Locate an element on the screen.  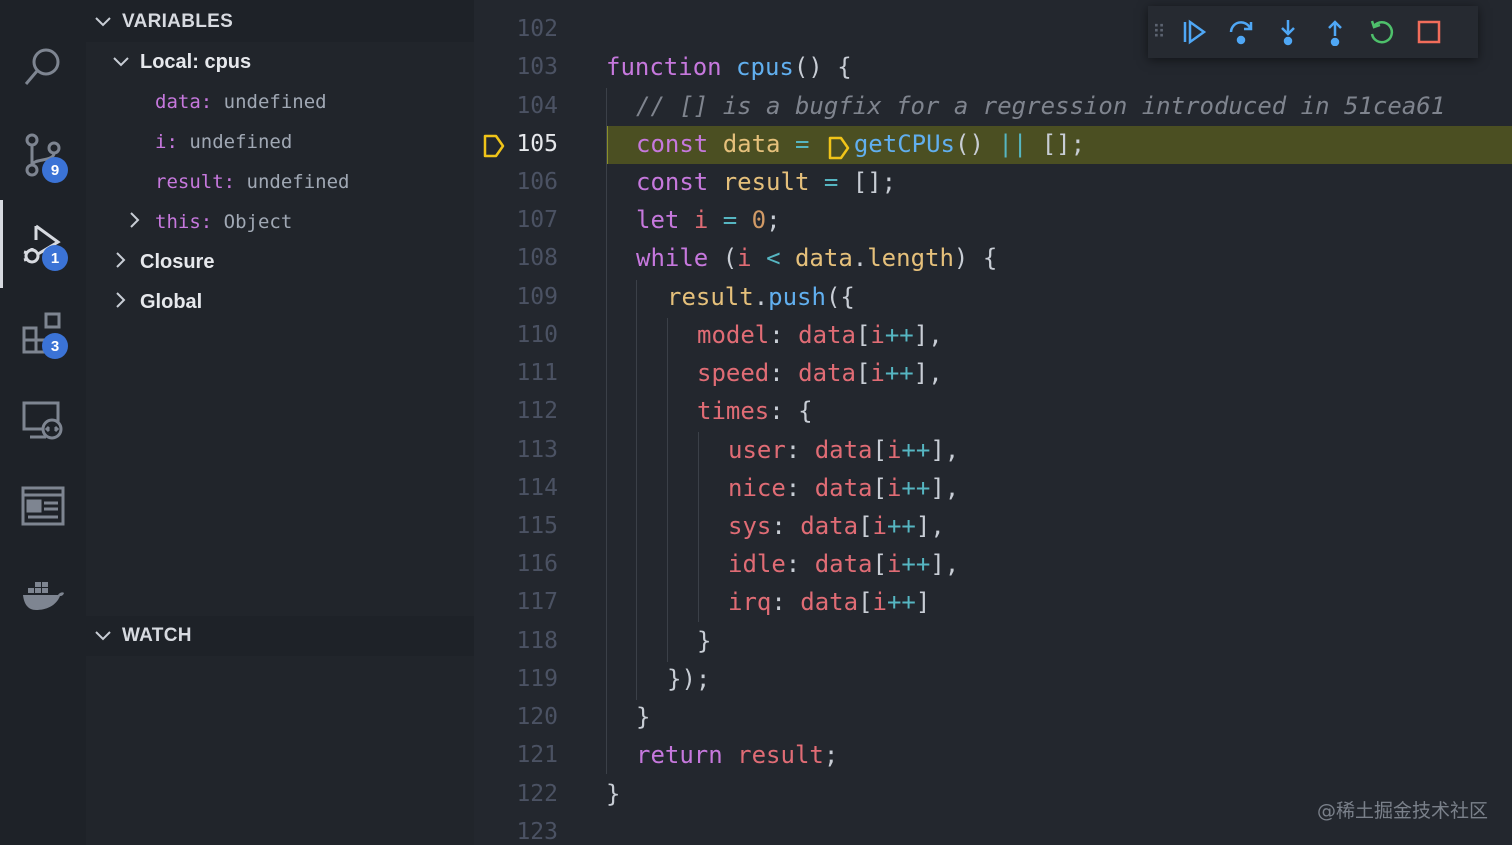
scope-closure: Closure is located at coordinates (162, 262).